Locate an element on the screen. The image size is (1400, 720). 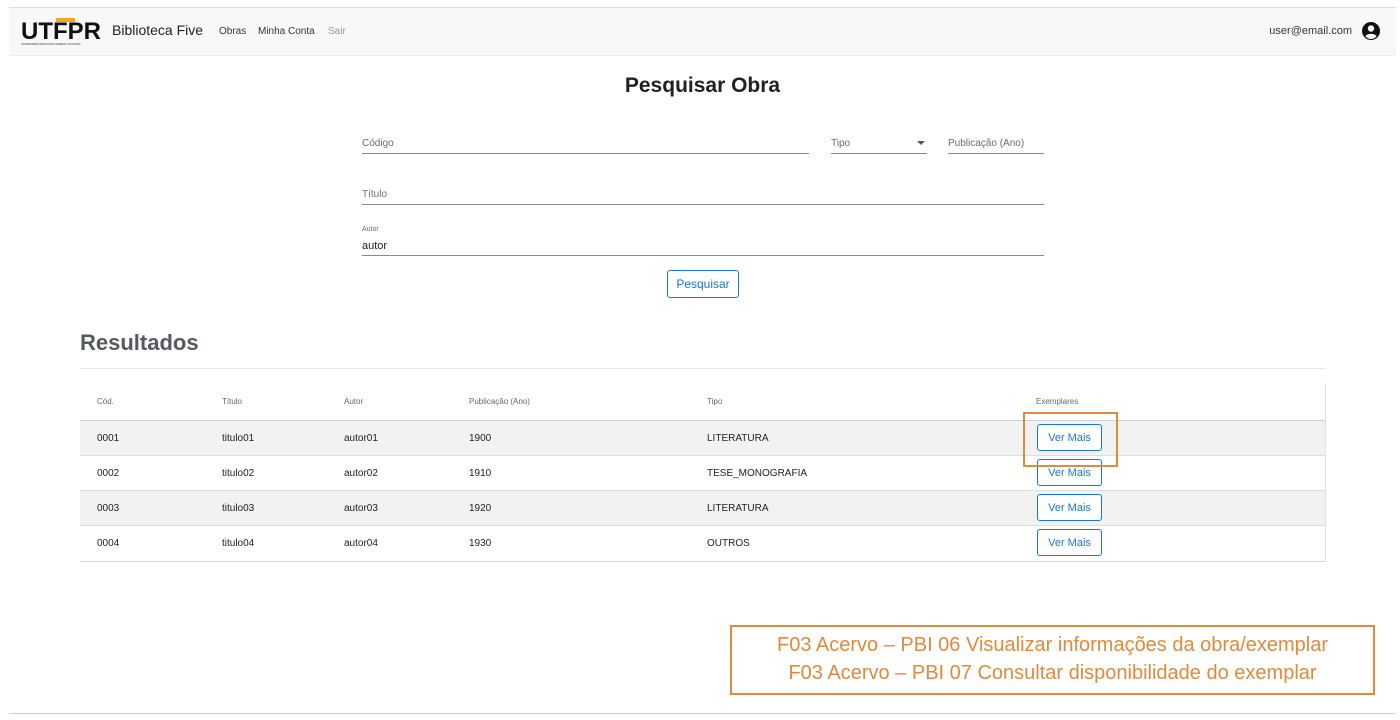
results-title: Resultados is located at coordinates (139, 342).